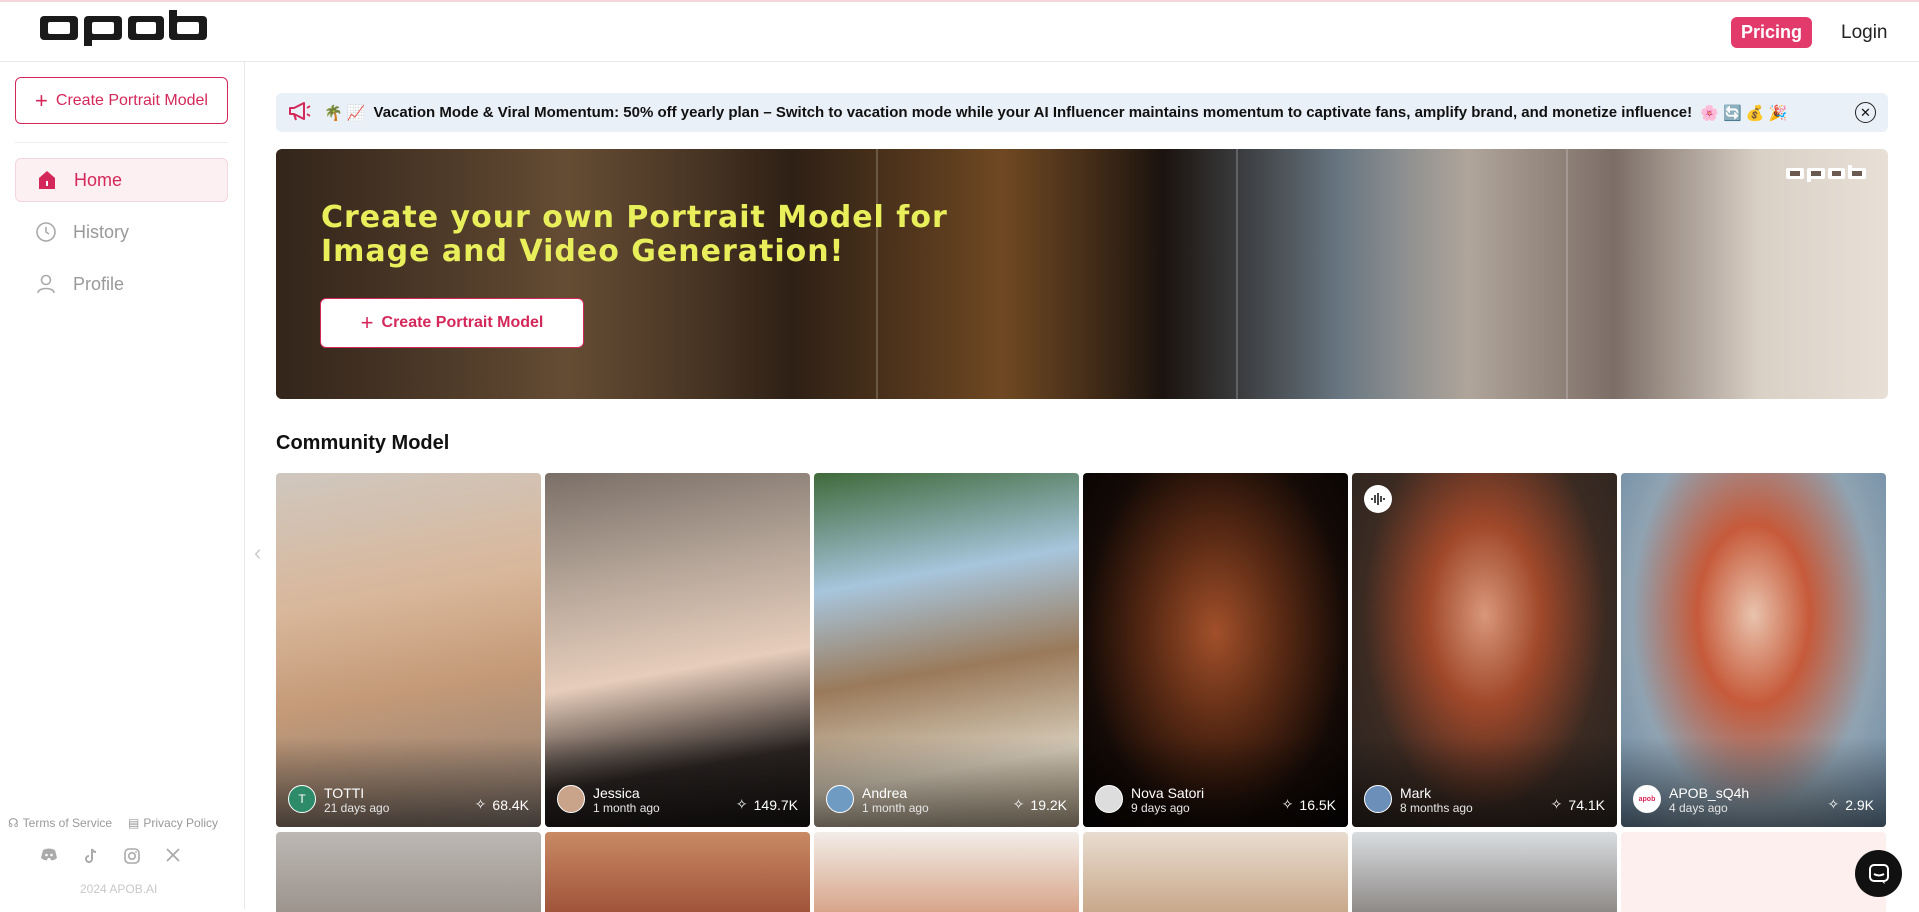 This screenshot has height=912, width=1919. I want to click on sidebar-divider, so click(121, 142).